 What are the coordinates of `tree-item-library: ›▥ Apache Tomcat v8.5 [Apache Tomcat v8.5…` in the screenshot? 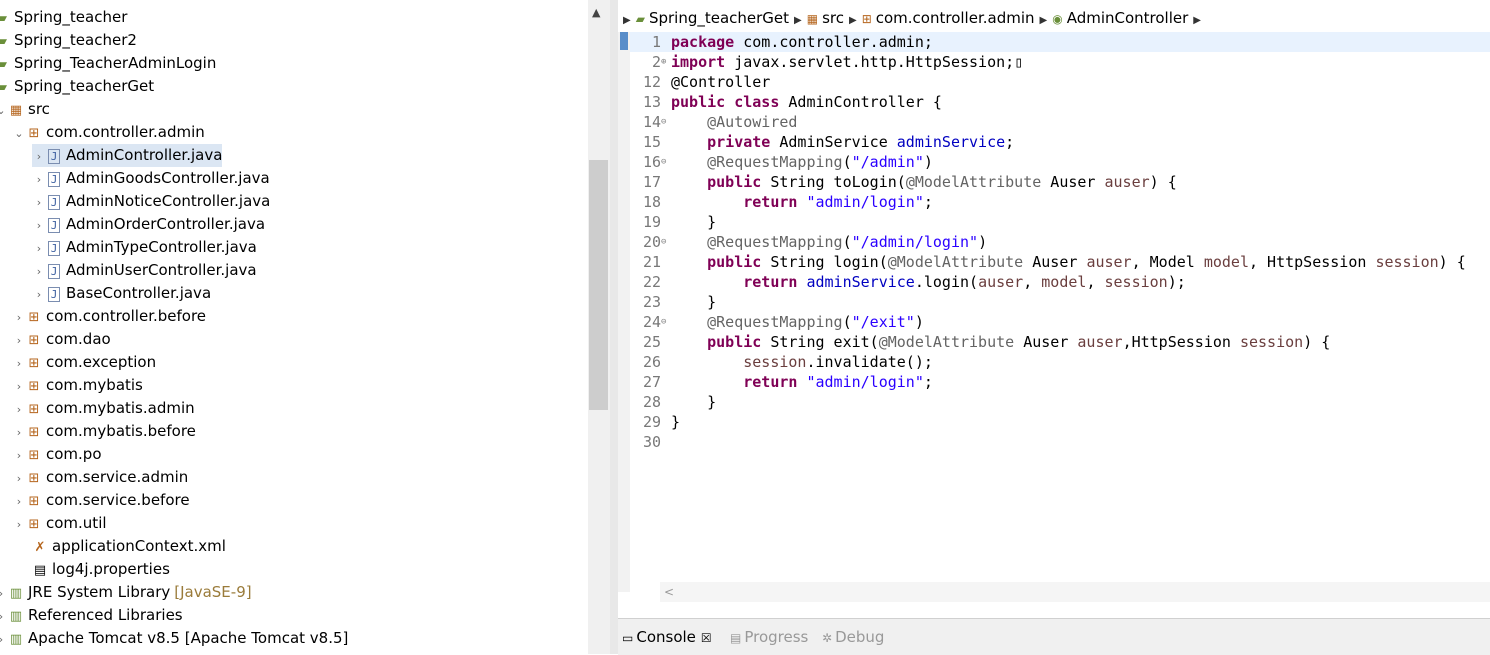 It's located at (174, 638).